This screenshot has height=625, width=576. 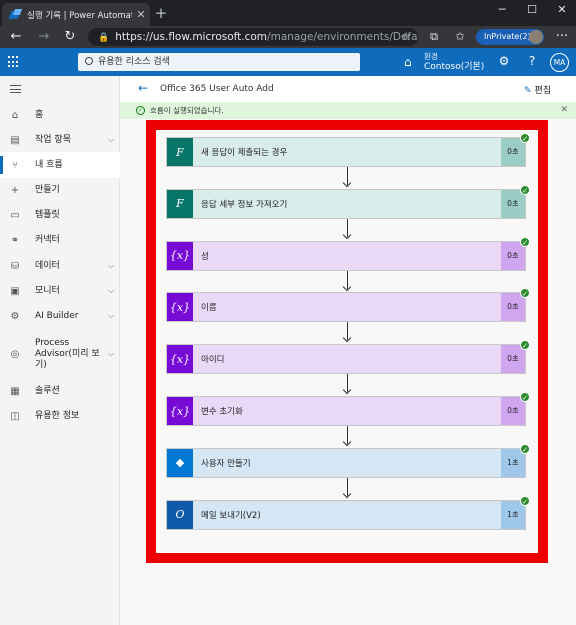 I want to click on help-icon: ?, so click(x=532, y=61).